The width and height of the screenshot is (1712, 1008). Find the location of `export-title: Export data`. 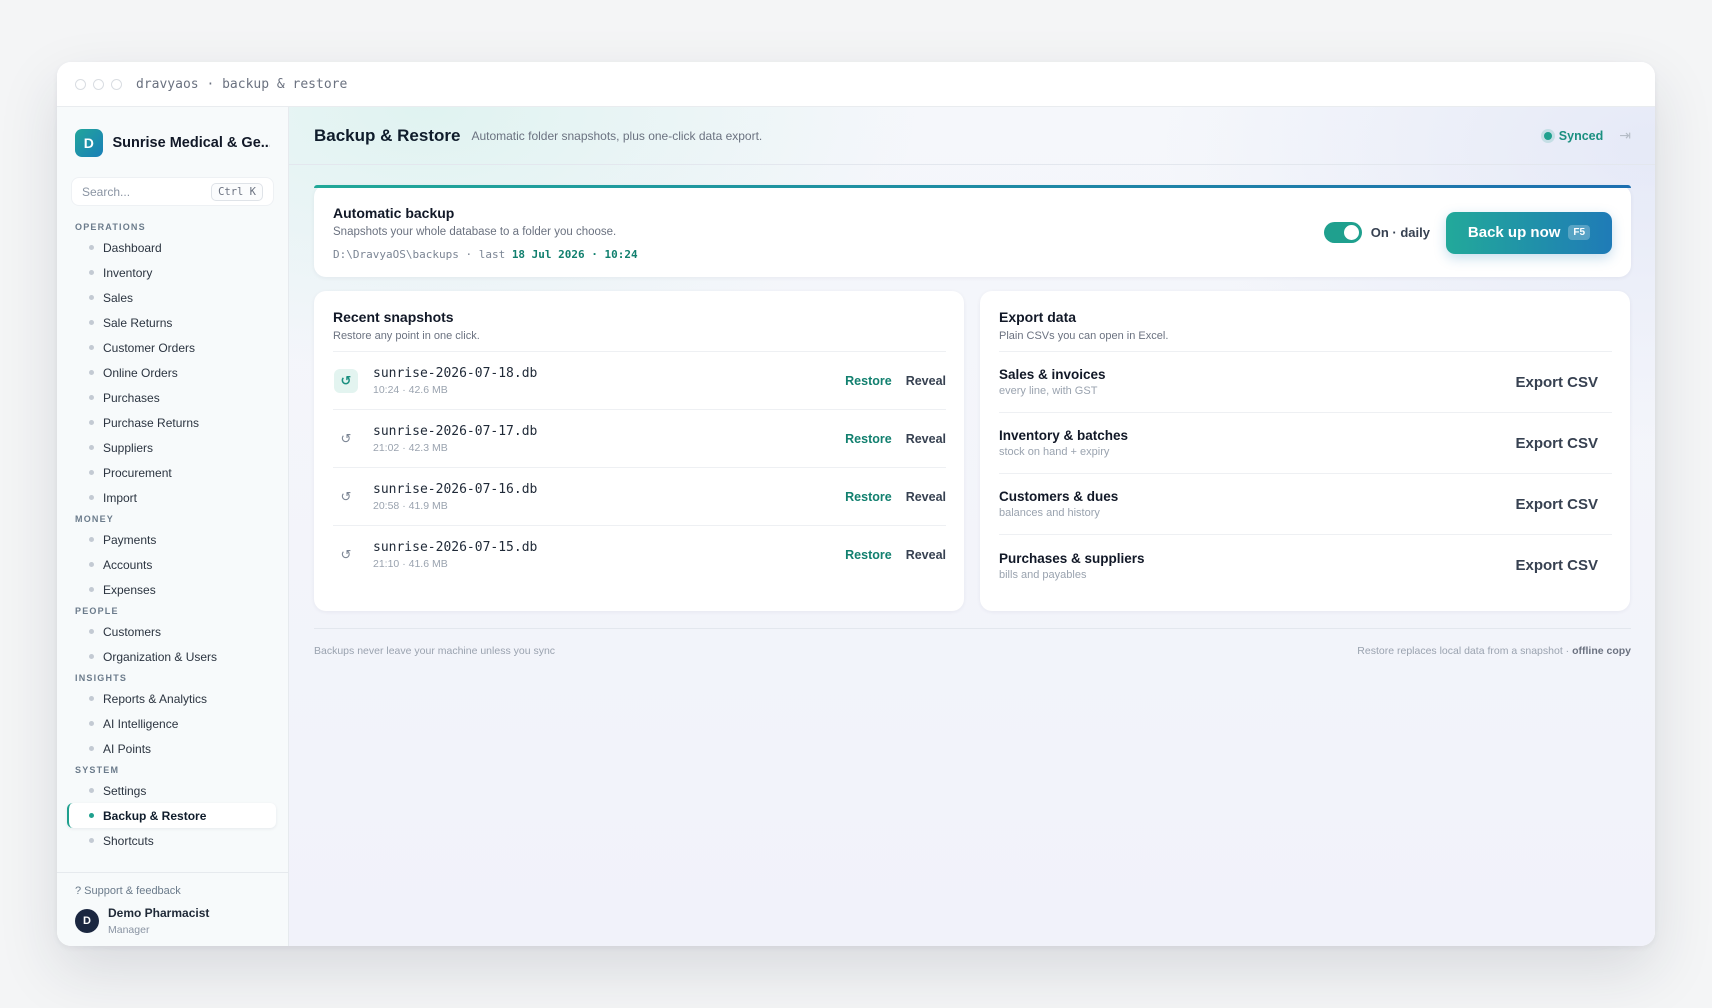

export-title: Export data is located at coordinates (1038, 317).